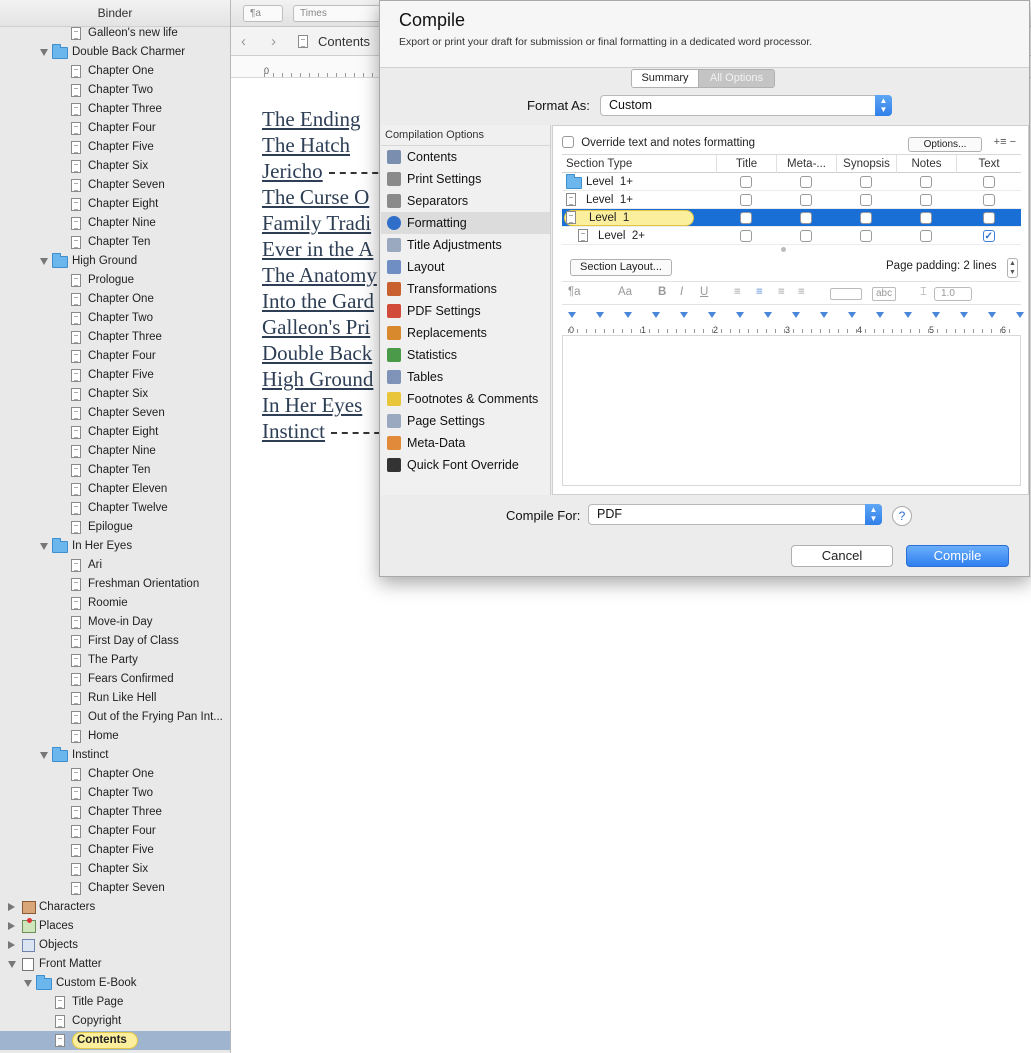 The height and width of the screenshot is (1053, 1031). Describe the element at coordinates (243, 41) in the screenshot. I see `back-arrow-icon: ‹` at that location.